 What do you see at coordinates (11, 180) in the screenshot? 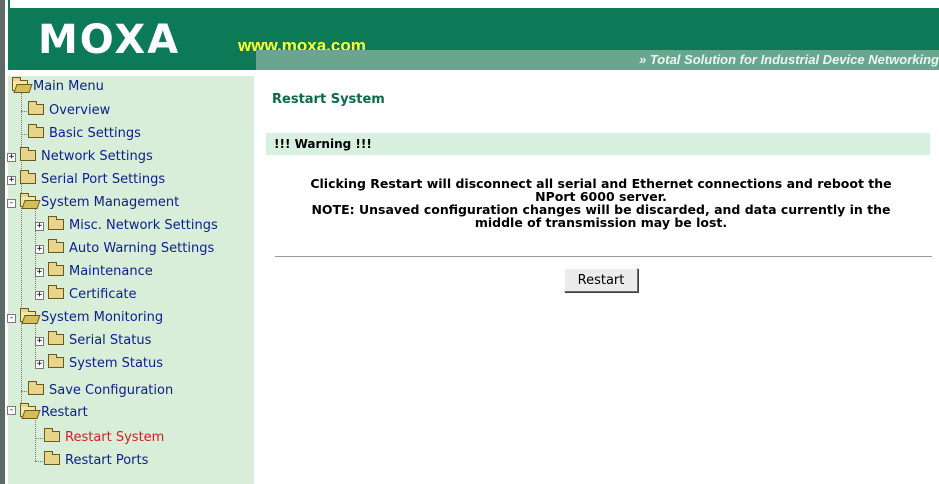
I see `expand-serial-port-settings-icon: +` at bounding box center [11, 180].